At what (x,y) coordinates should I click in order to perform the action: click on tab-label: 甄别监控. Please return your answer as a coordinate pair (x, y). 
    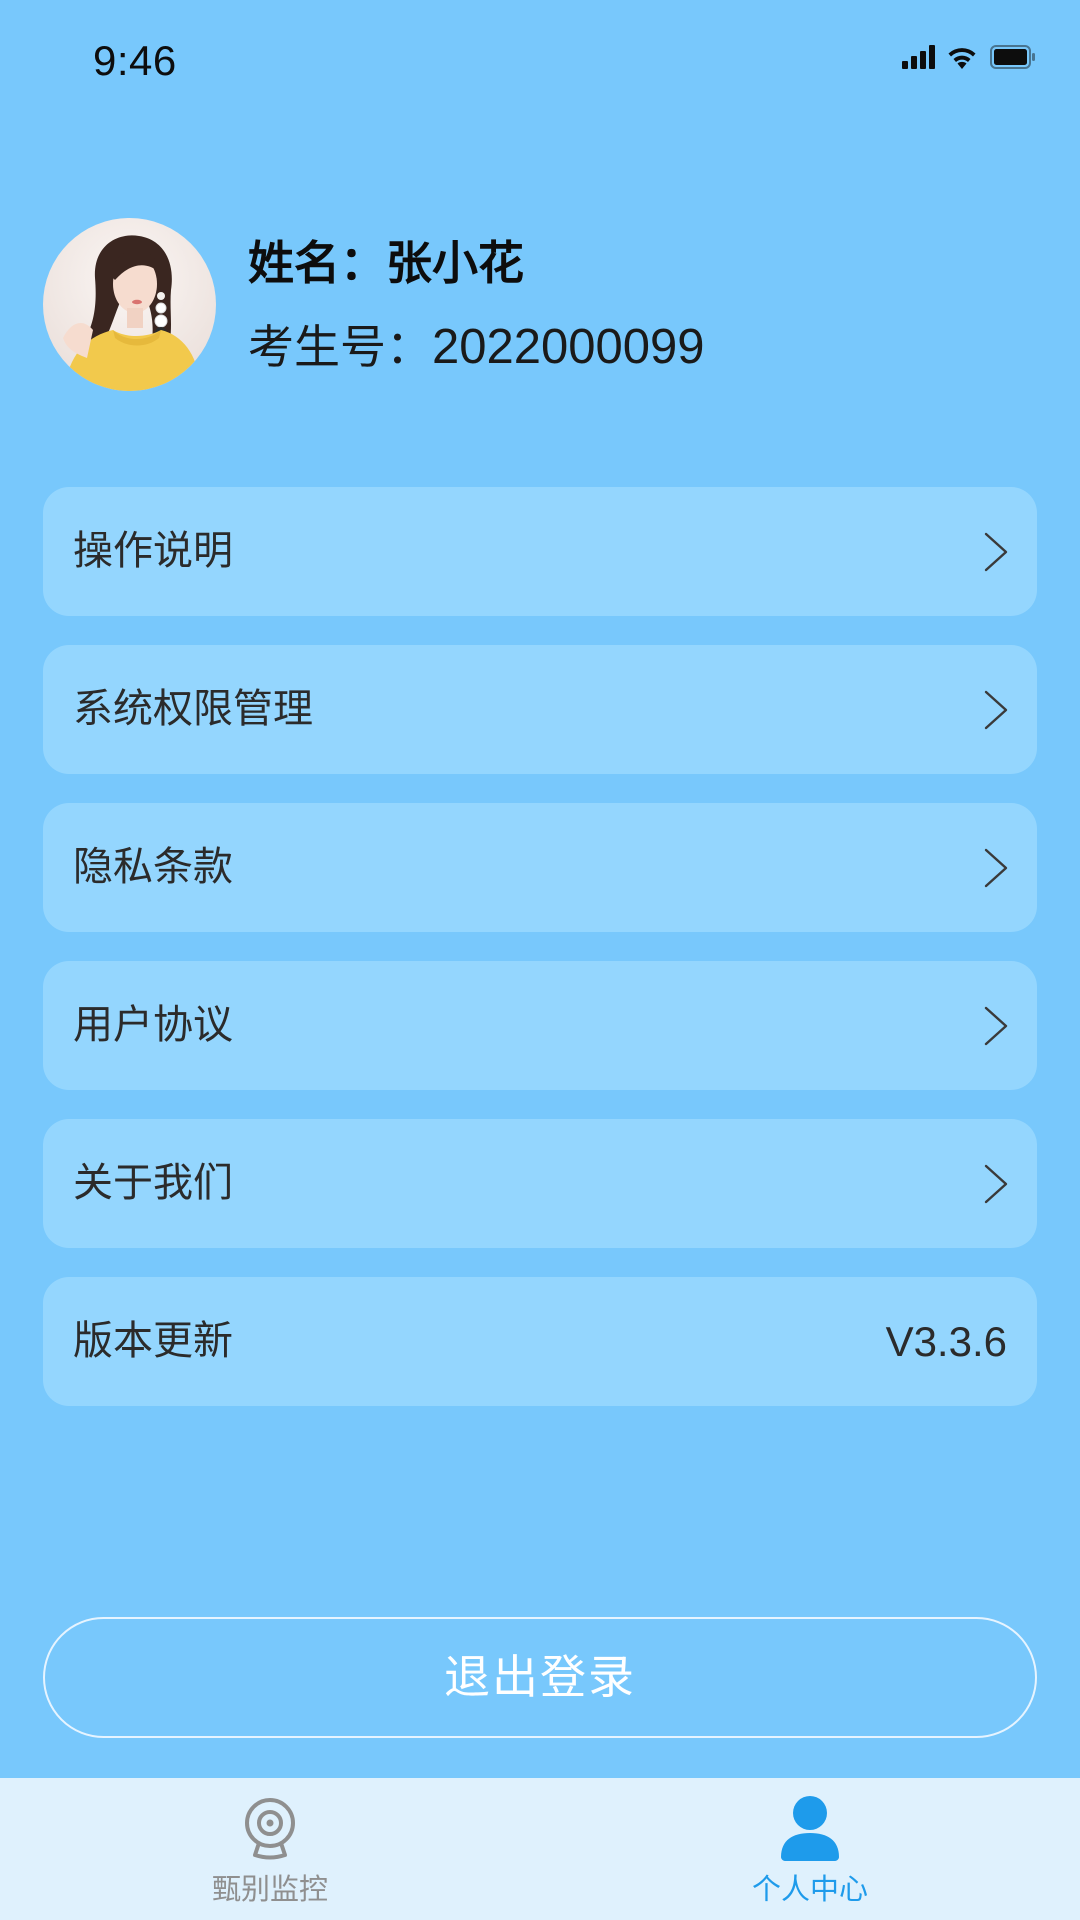
    Looking at the image, I should click on (269, 1889).